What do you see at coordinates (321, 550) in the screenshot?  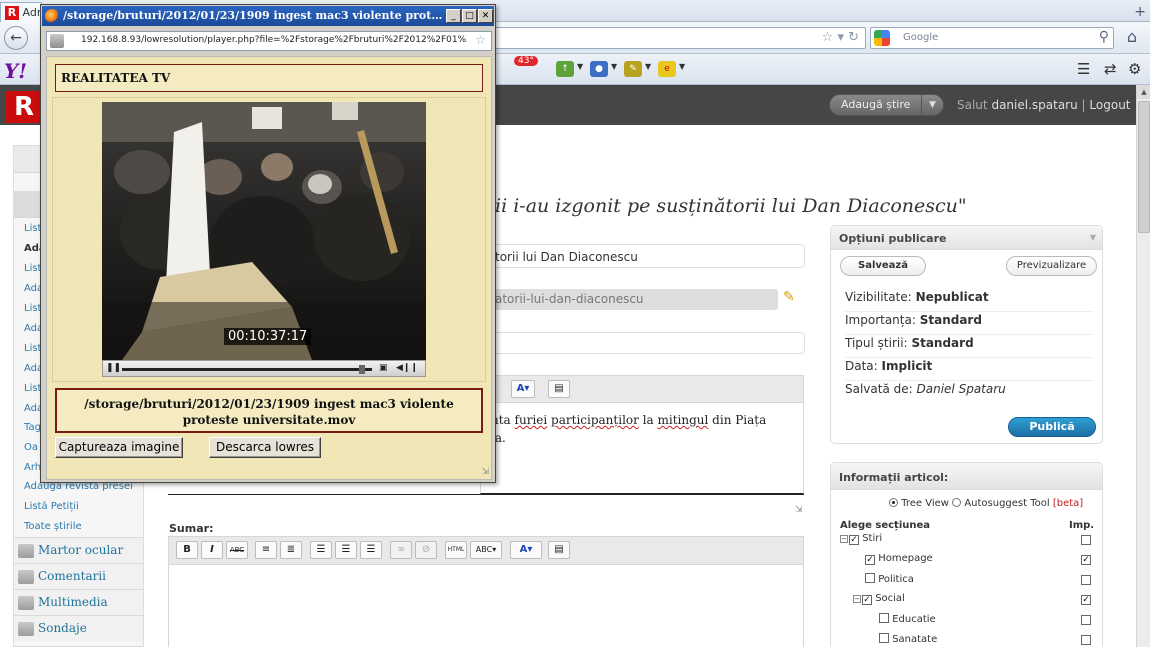 I see `align-left-icon: ☰` at bounding box center [321, 550].